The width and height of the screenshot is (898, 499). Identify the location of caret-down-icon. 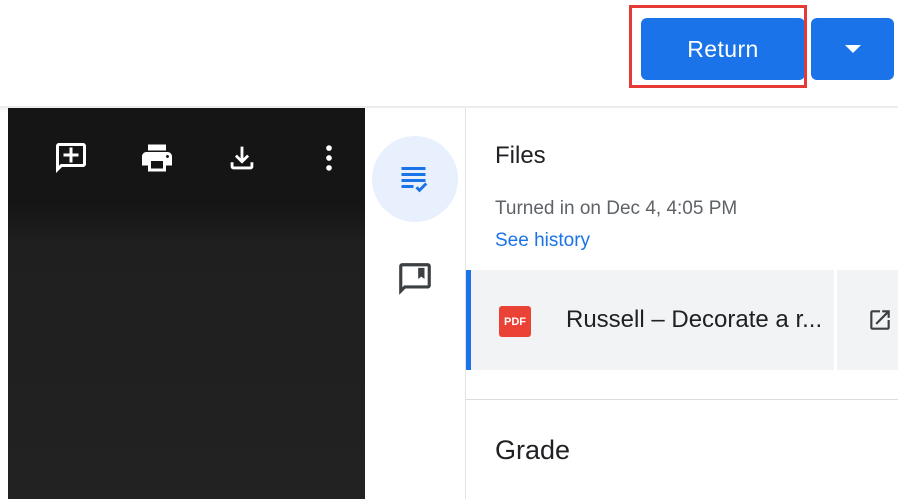
(852, 49).